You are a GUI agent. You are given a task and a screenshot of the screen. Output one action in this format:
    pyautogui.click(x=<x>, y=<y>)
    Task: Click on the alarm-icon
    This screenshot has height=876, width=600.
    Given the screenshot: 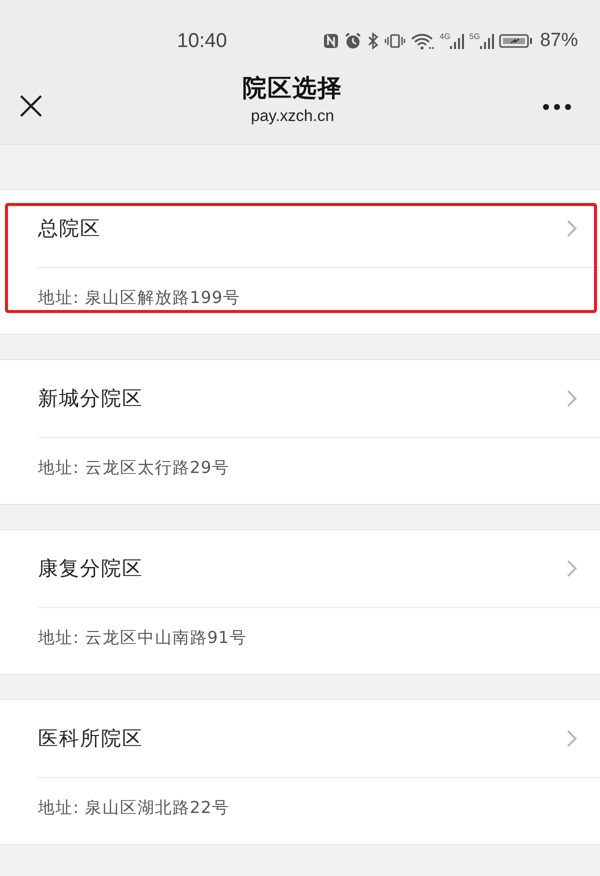 What is the action you would take?
    pyautogui.click(x=353, y=41)
    